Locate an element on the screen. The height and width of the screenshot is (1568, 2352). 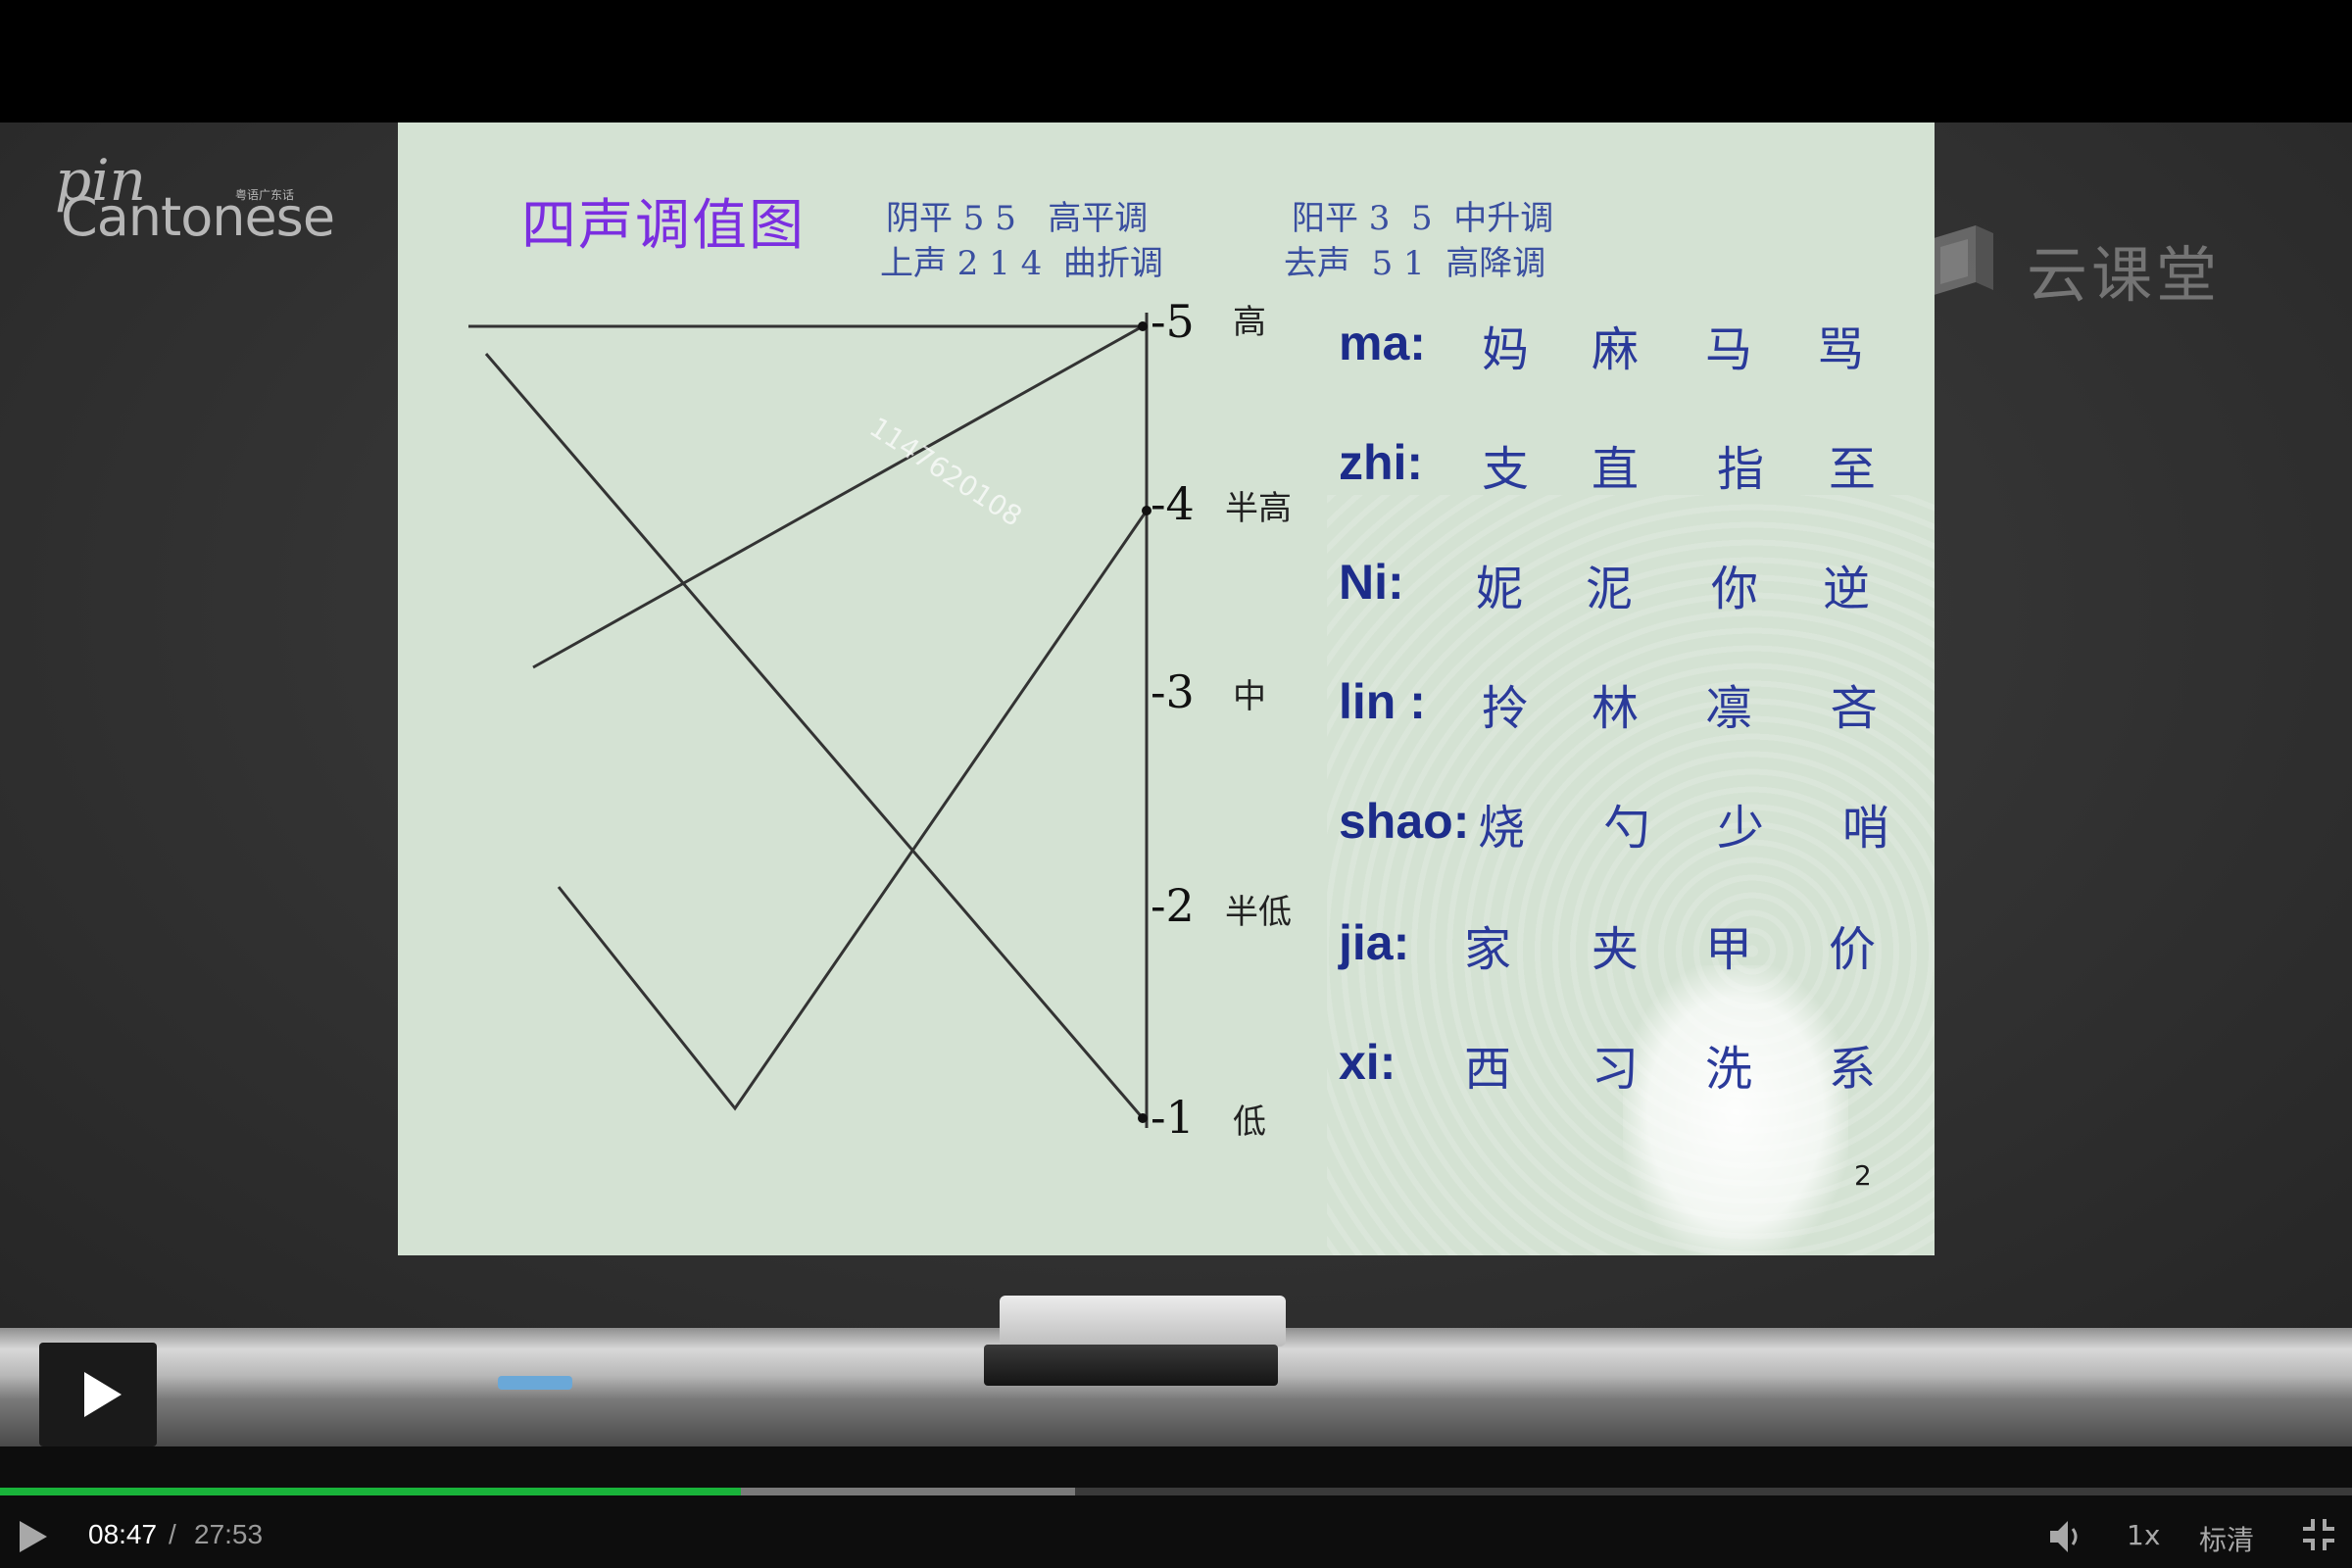
scale-label-5: -5 is located at coordinates (1173, 321).